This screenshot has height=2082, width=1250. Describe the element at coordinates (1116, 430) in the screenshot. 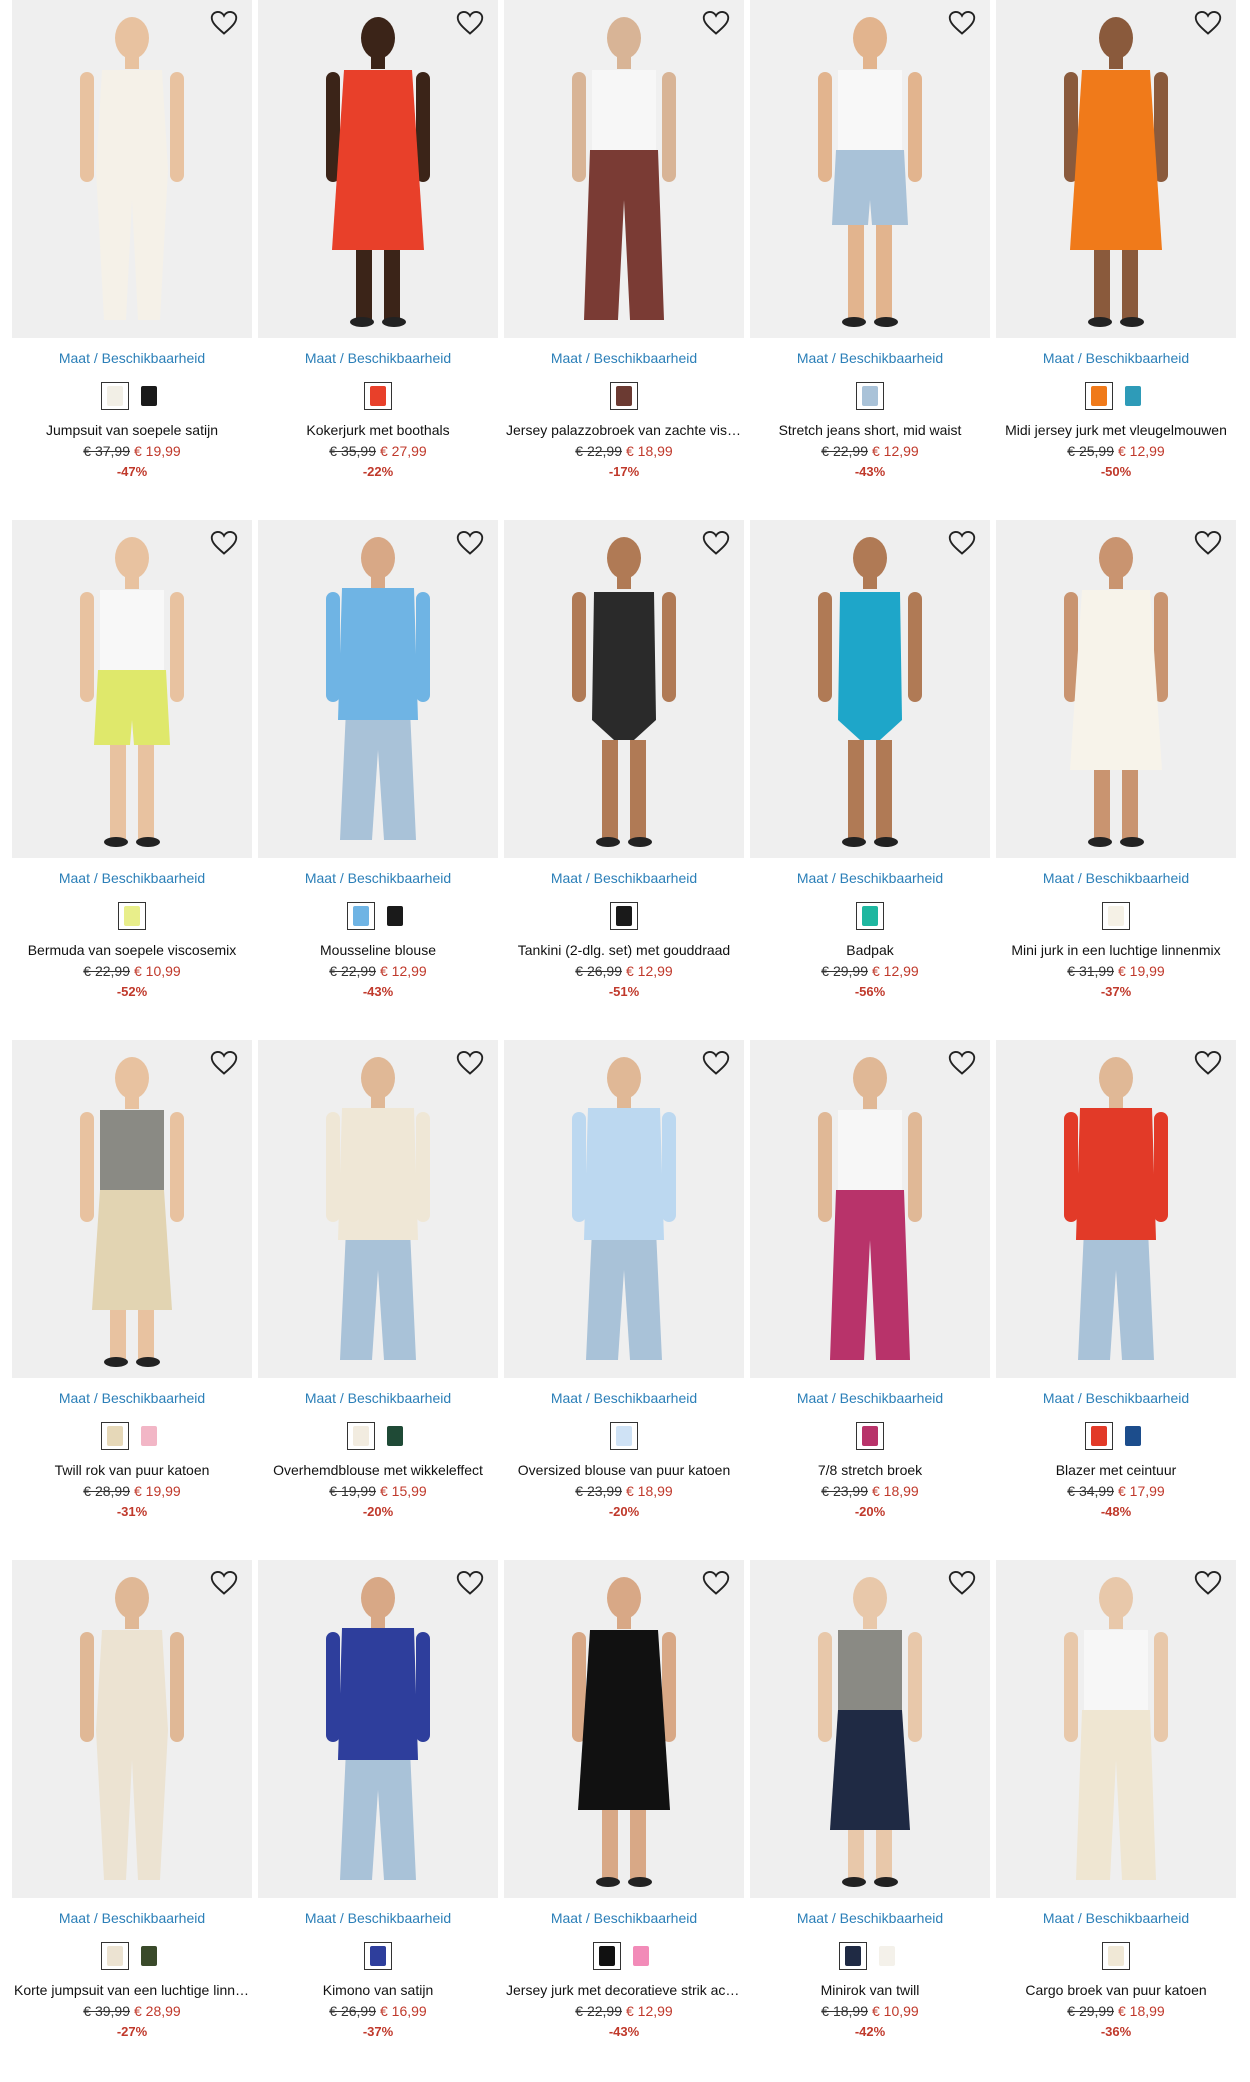

I see `product-title: Midi jersey jurk met vleugelmouwen` at that location.